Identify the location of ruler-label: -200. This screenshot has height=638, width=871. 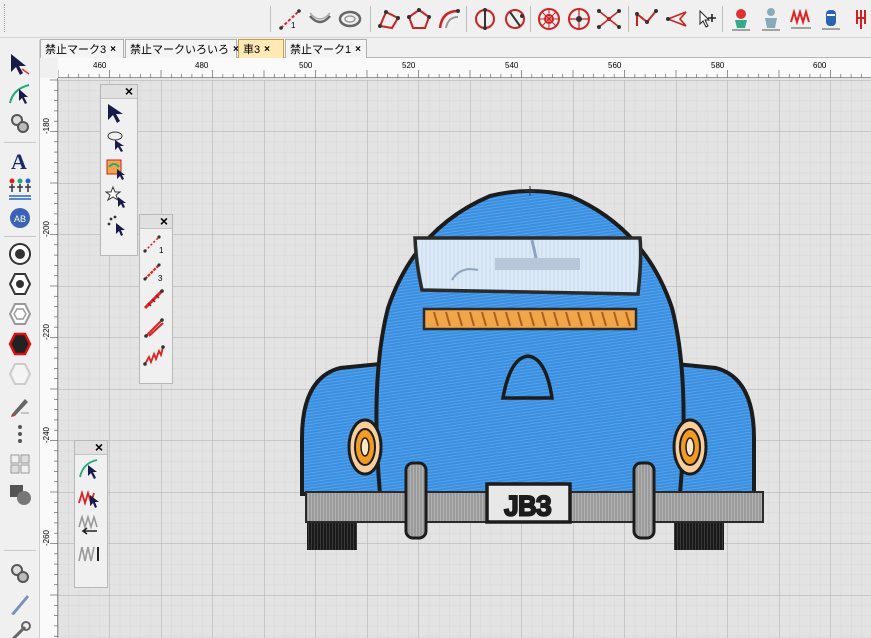
(46, 228).